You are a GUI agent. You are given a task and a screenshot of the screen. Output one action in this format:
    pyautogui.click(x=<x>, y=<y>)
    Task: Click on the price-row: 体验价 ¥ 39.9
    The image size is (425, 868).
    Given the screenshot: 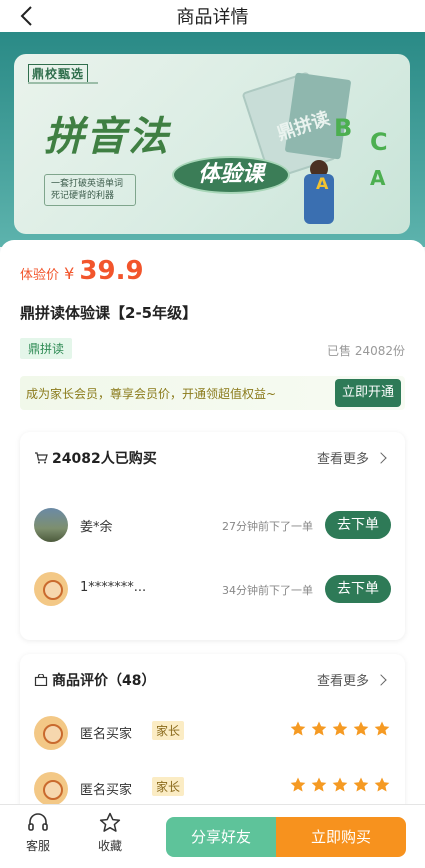 What is the action you would take?
    pyautogui.click(x=82, y=271)
    